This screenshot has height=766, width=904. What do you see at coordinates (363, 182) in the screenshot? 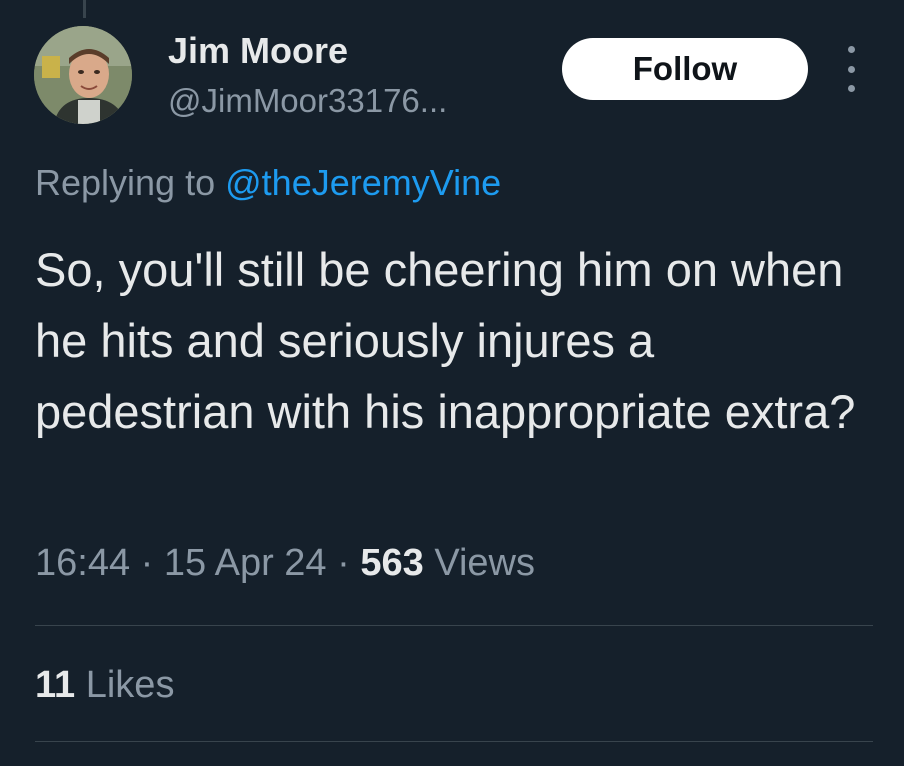
I see `reply-mention-link: @theJeremyVine` at bounding box center [363, 182].